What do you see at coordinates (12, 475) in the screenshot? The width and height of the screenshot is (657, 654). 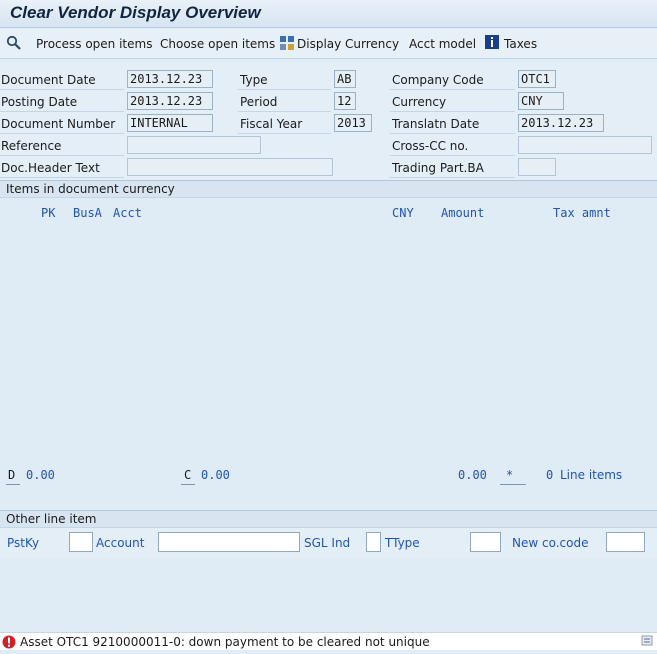 I see `debit-label: D` at bounding box center [12, 475].